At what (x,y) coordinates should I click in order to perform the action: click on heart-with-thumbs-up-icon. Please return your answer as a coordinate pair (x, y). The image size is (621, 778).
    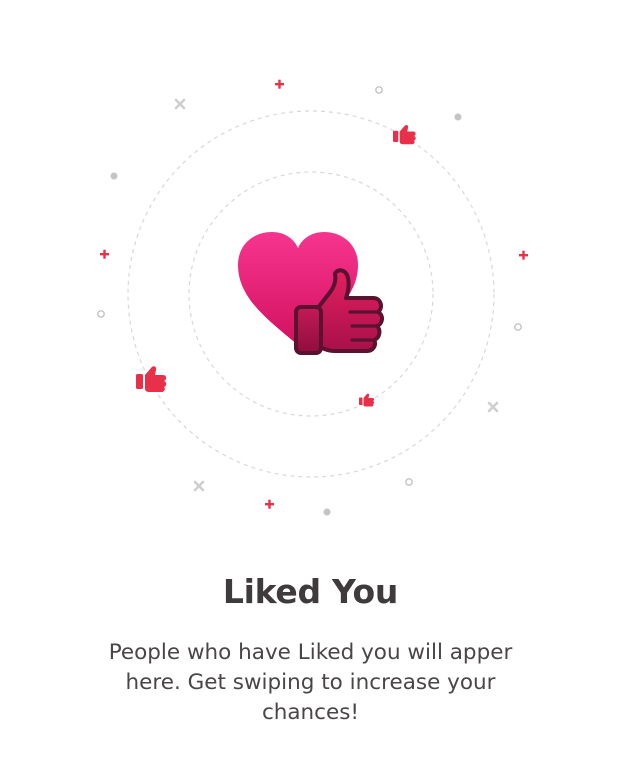
    Looking at the image, I should click on (311, 293).